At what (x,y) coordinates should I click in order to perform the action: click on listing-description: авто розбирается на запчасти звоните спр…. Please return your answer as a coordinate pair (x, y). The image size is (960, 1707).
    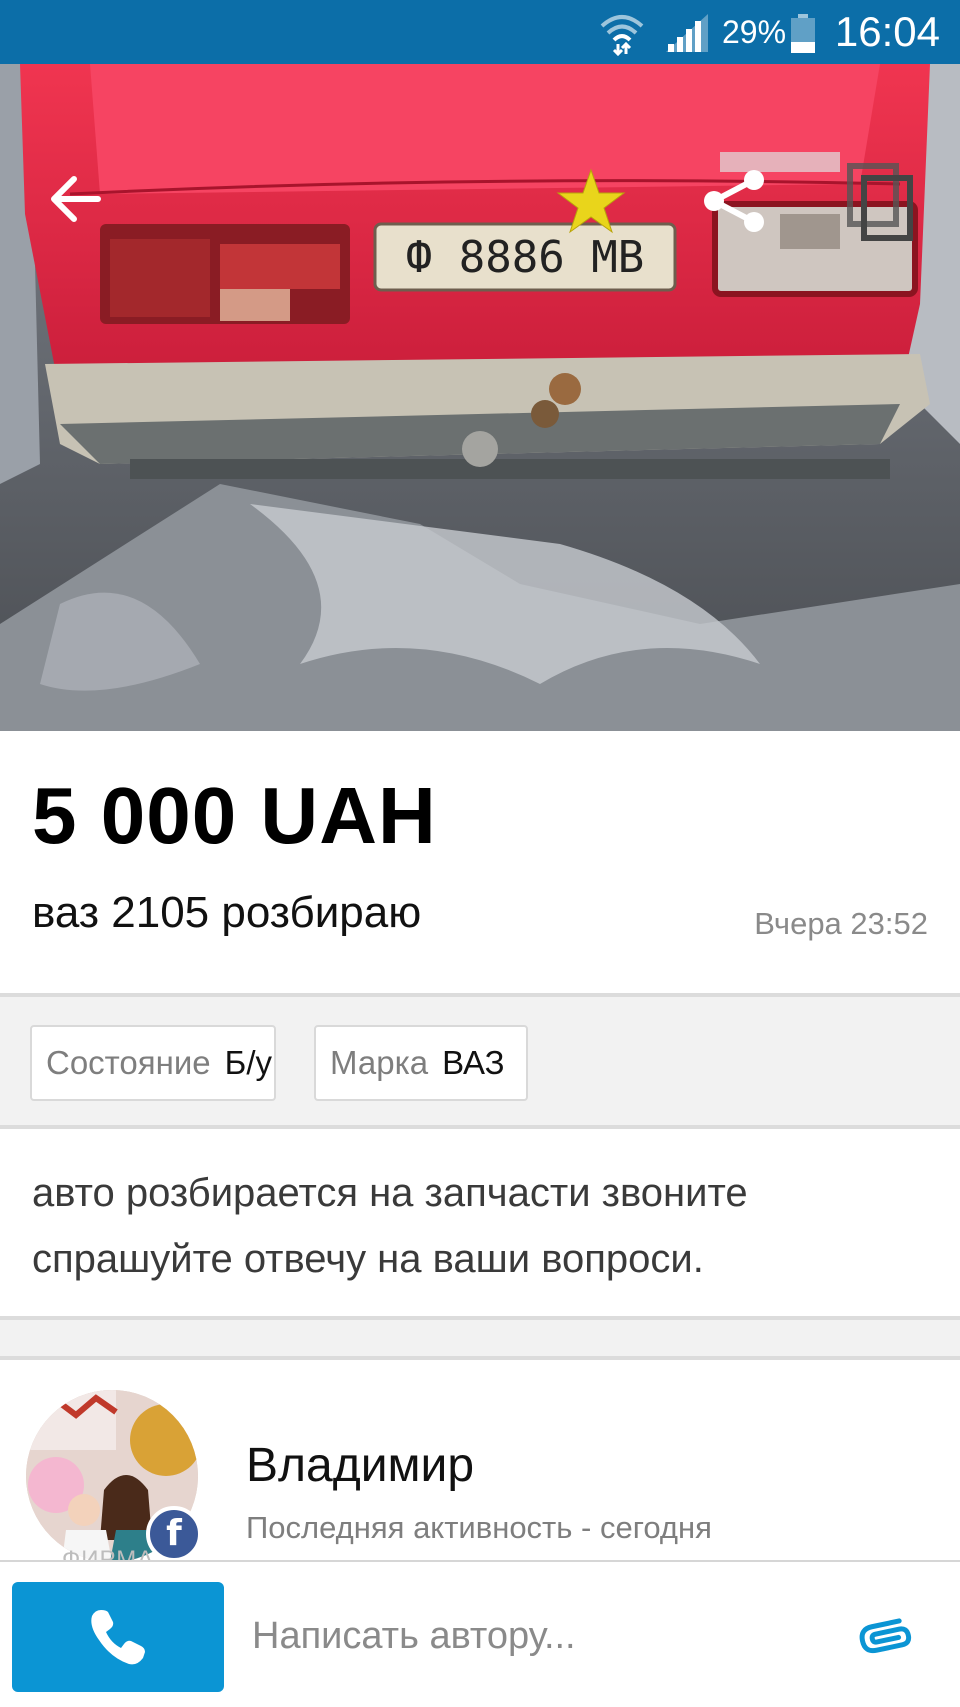
    Looking at the image, I should click on (390, 1226).